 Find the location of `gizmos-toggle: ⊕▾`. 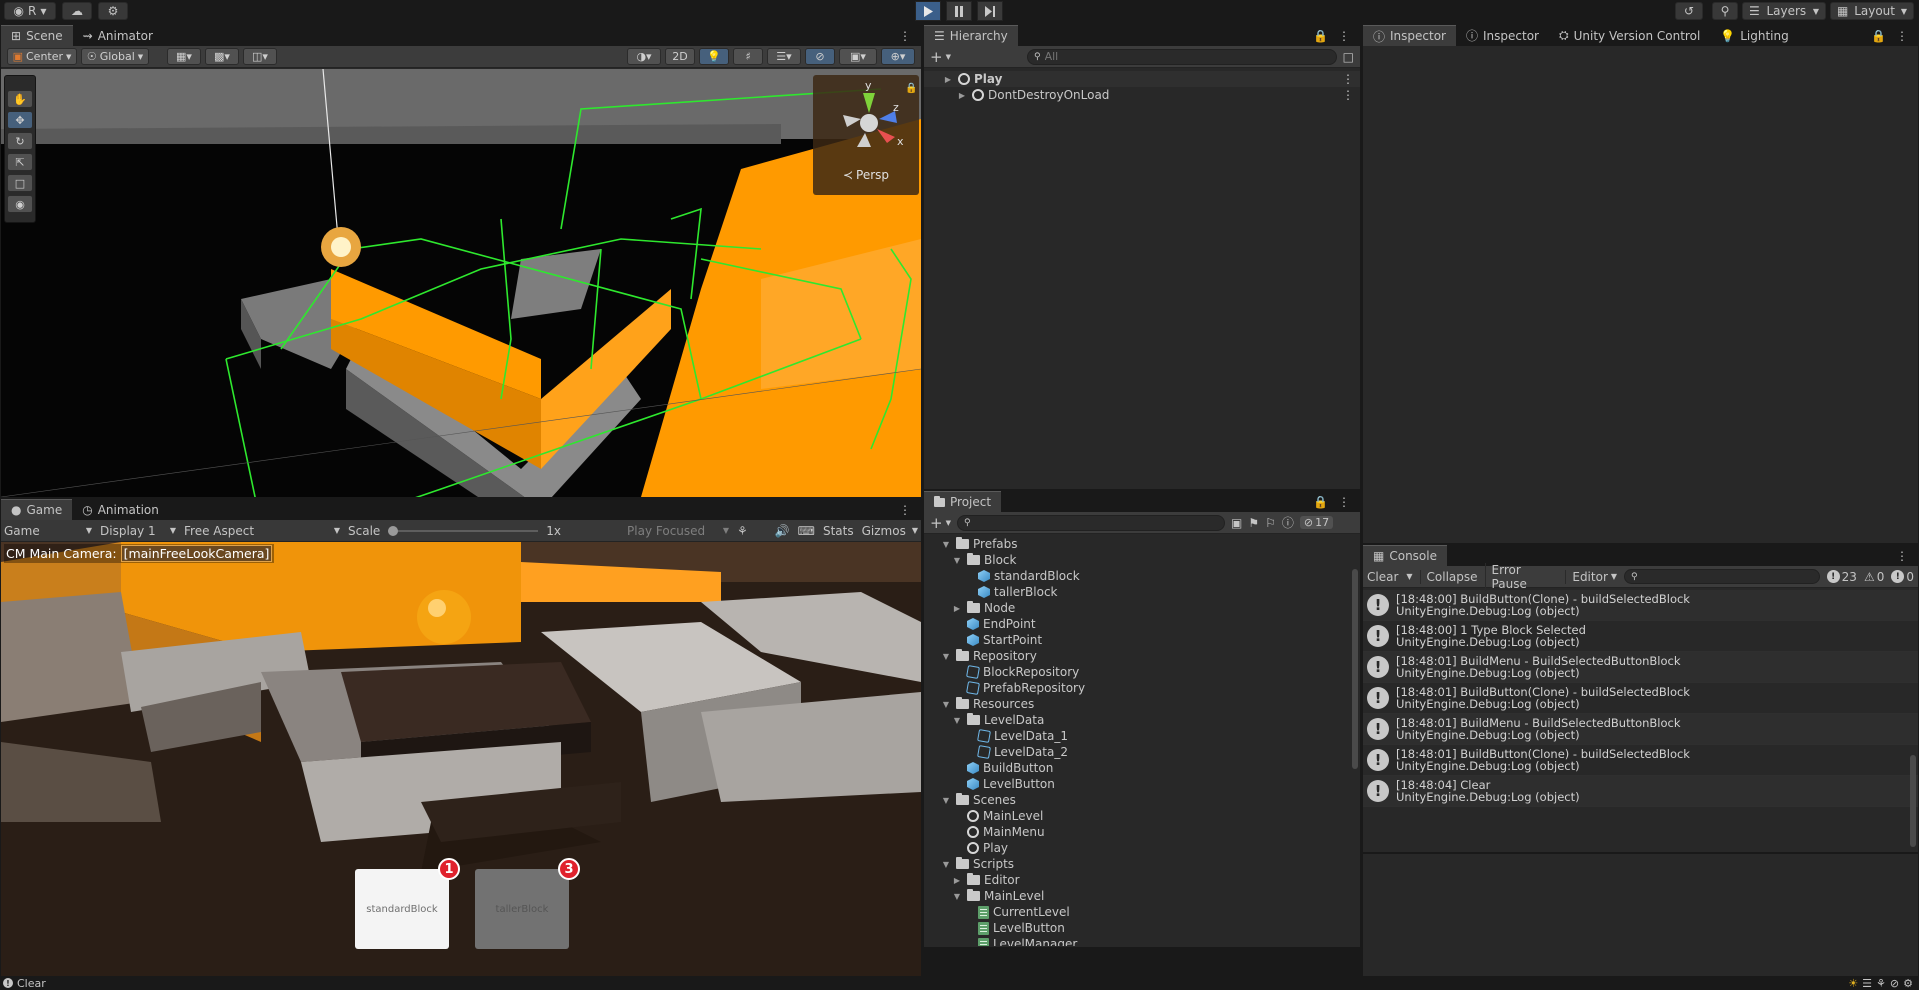

gizmos-toggle: ⊕▾ is located at coordinates (898, 56).